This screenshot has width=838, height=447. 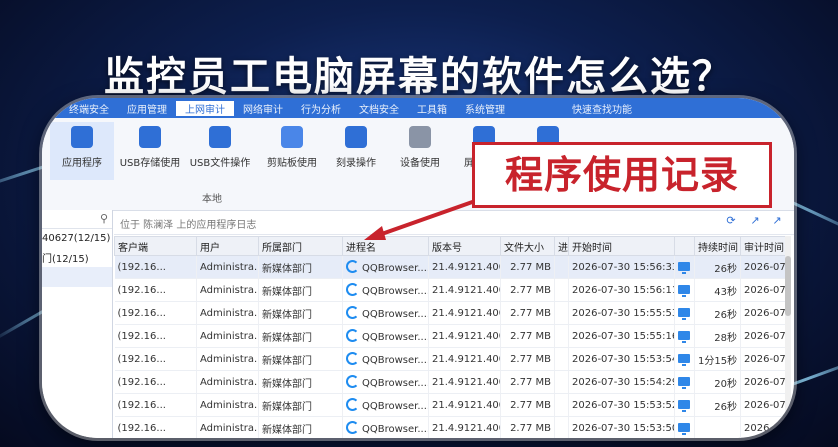 What do you see at coordinates (777, 221) in the screenshot?
I see `share-icon: ↗` at bounding box center [777, 221].